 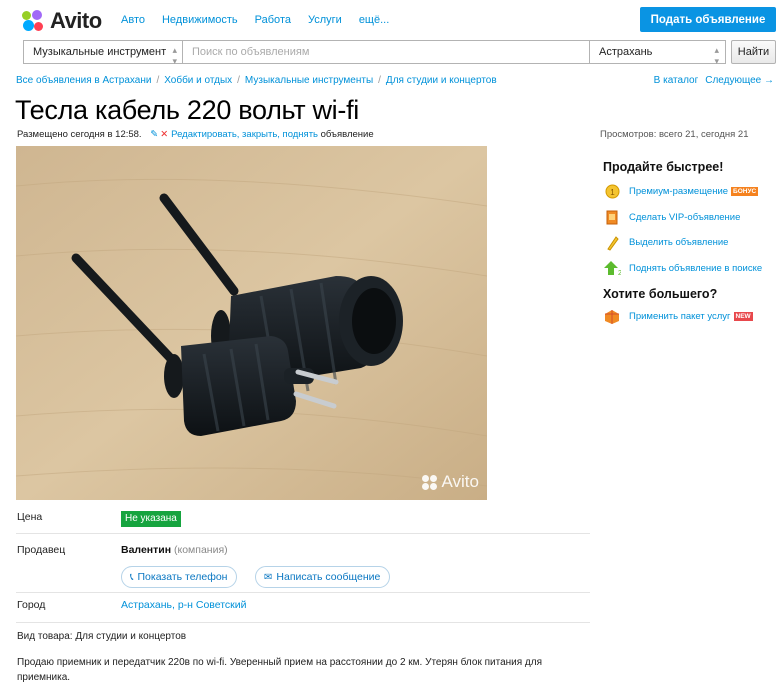 I want to click on package-link: Применить пакет услуг NEW, so click(x=692, y=317).